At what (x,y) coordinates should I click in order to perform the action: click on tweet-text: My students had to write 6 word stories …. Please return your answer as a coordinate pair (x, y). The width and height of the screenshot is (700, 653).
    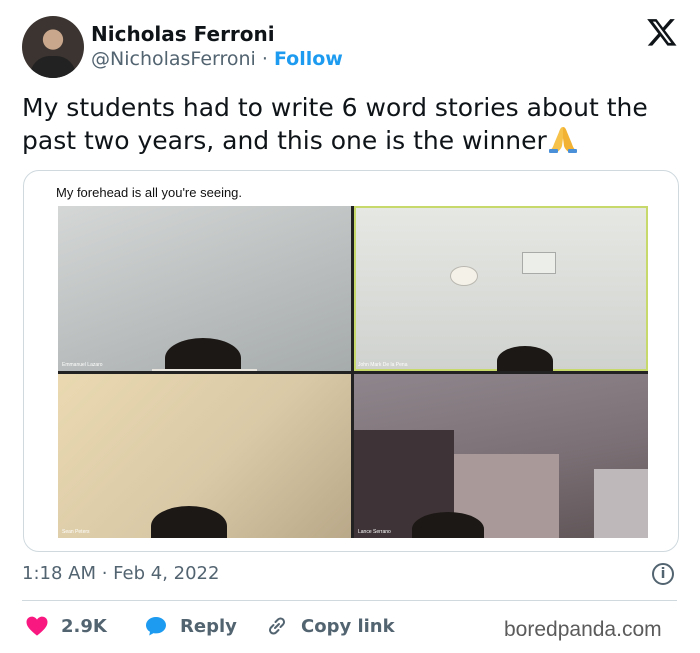
    Looking at the image, I should click on (352, 124).